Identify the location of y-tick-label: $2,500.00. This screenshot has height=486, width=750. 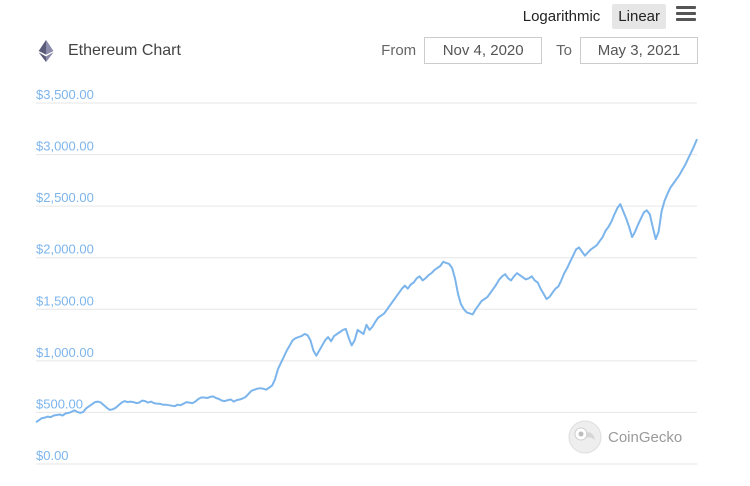
(65, 197).